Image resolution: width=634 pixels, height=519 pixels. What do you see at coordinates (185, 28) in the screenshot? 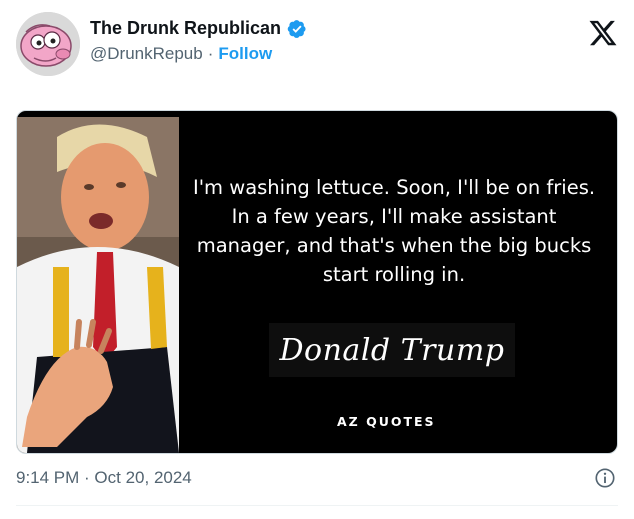
I see `display-name: The Drunk Republican` at bounding box center [185, 28].